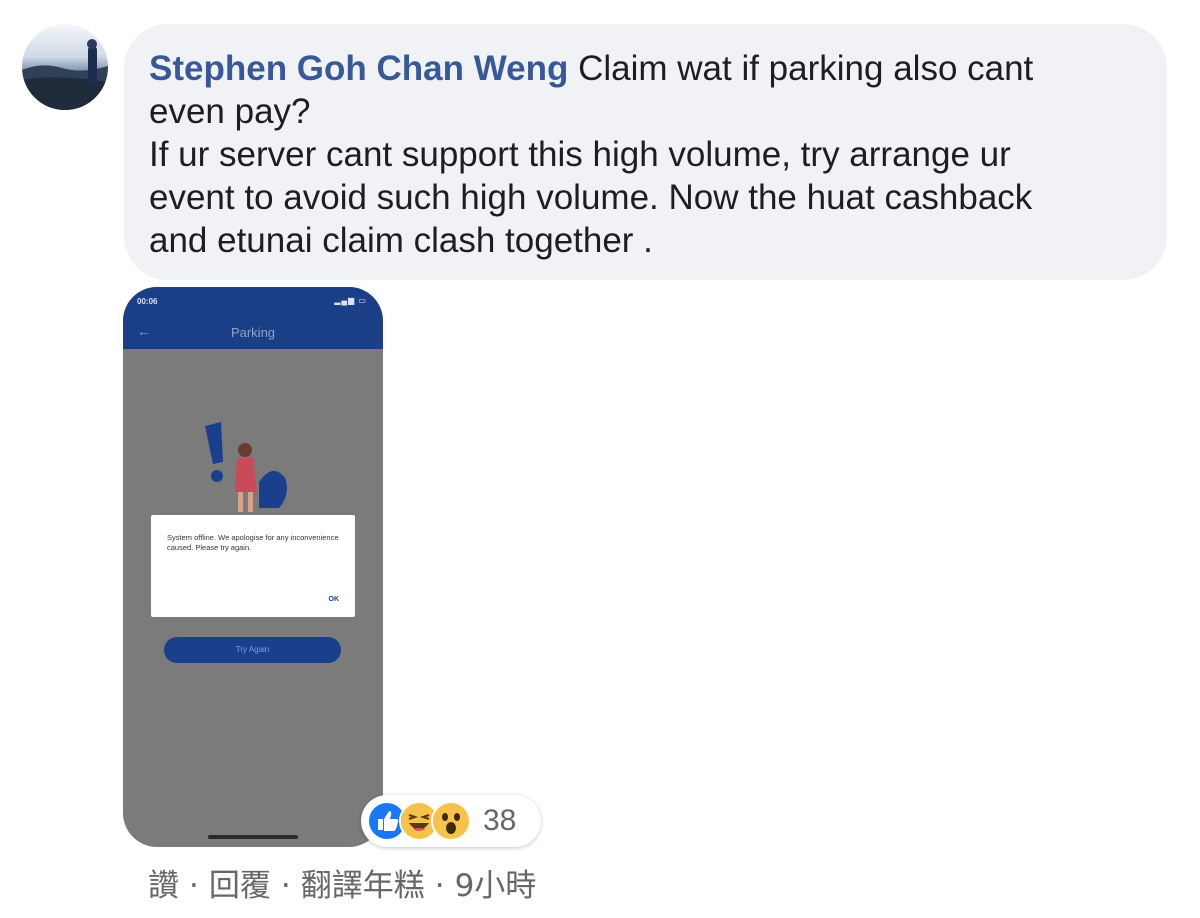 The image size is (1200, 918). Describe the element at coordinates (401, 240) in the screenshot. I see `comment-text-line: and etunai claim clash together .` at that location.